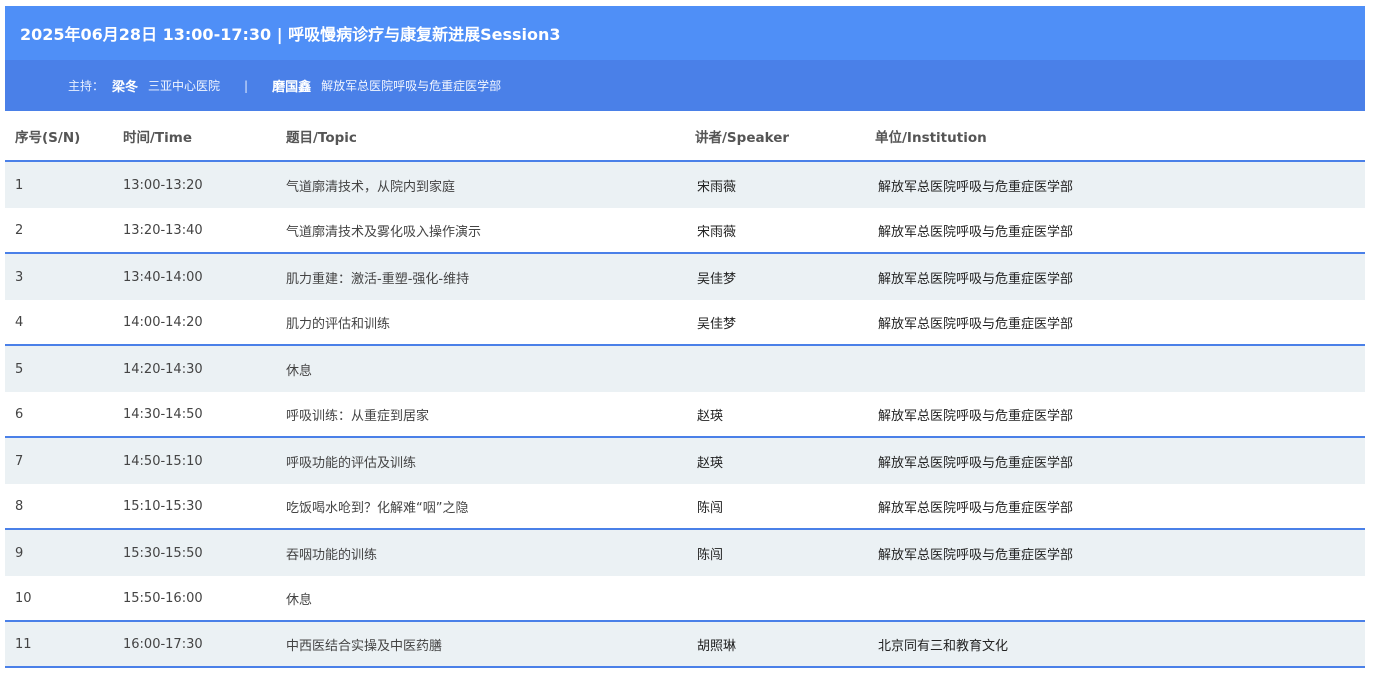  I want to click on cell-time: 13:40-14:00, so click(163, 277).